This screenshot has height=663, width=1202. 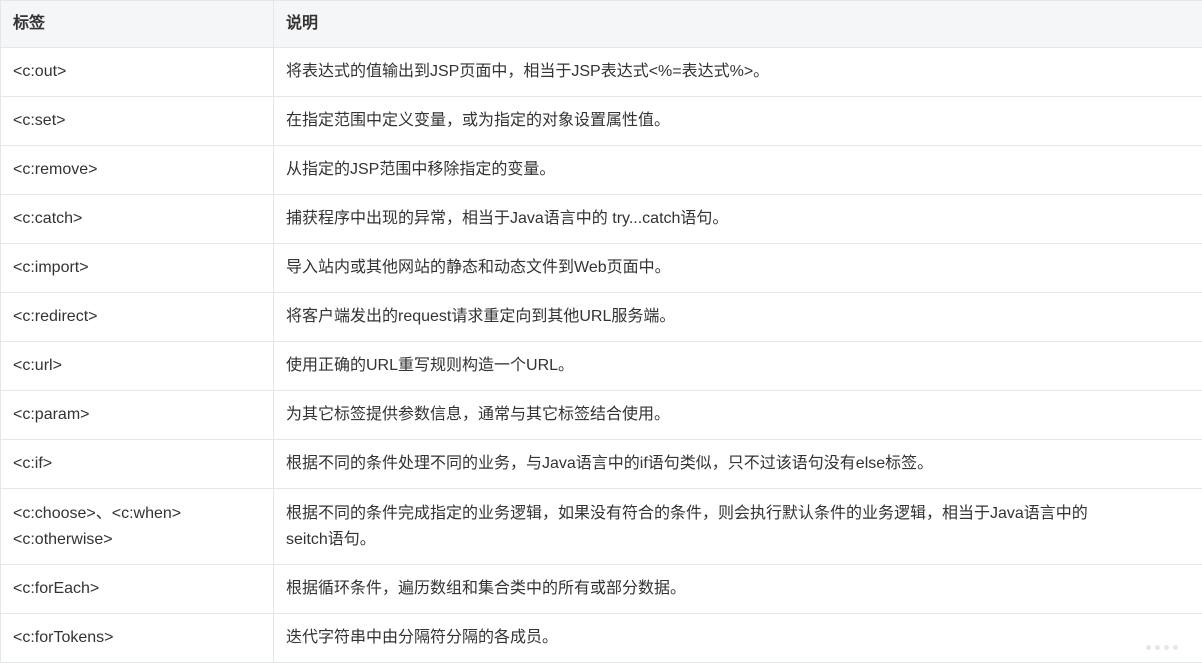 I want to click on tag-cell: <c:remove>, so click(x=137, y=170).